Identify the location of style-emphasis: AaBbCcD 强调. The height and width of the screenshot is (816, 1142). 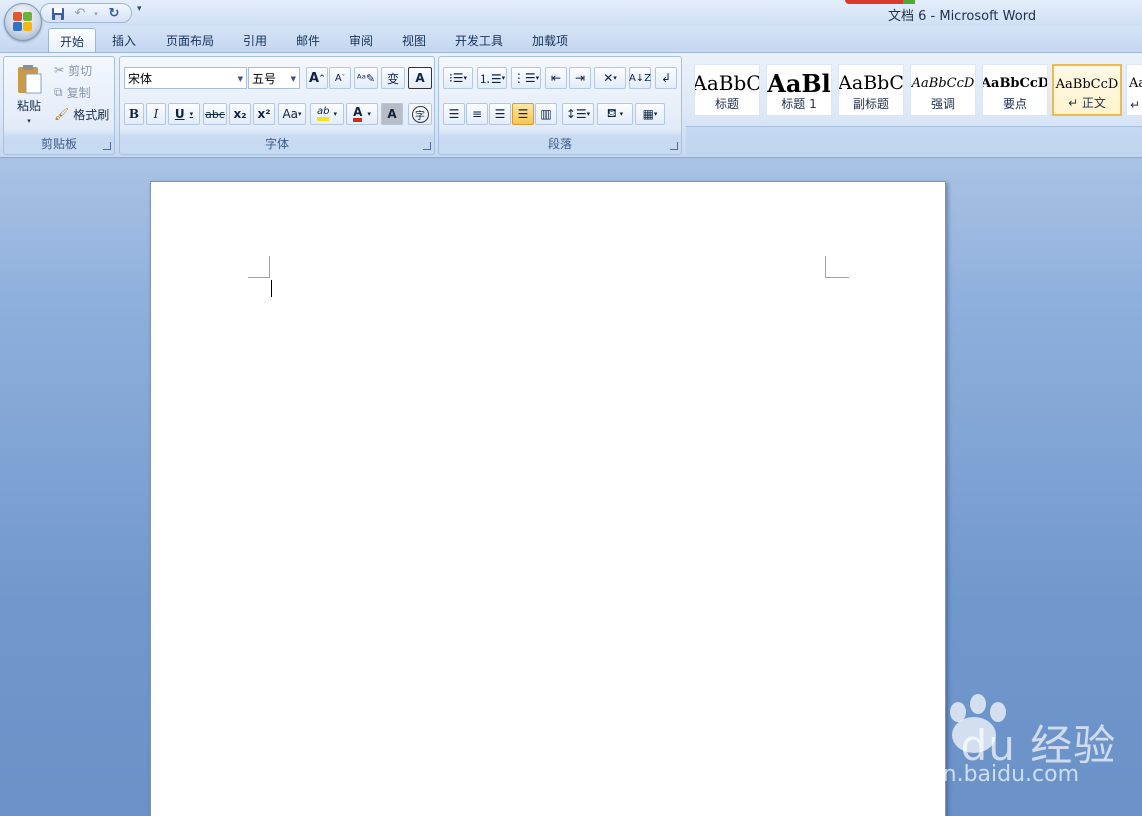
(943, 90).